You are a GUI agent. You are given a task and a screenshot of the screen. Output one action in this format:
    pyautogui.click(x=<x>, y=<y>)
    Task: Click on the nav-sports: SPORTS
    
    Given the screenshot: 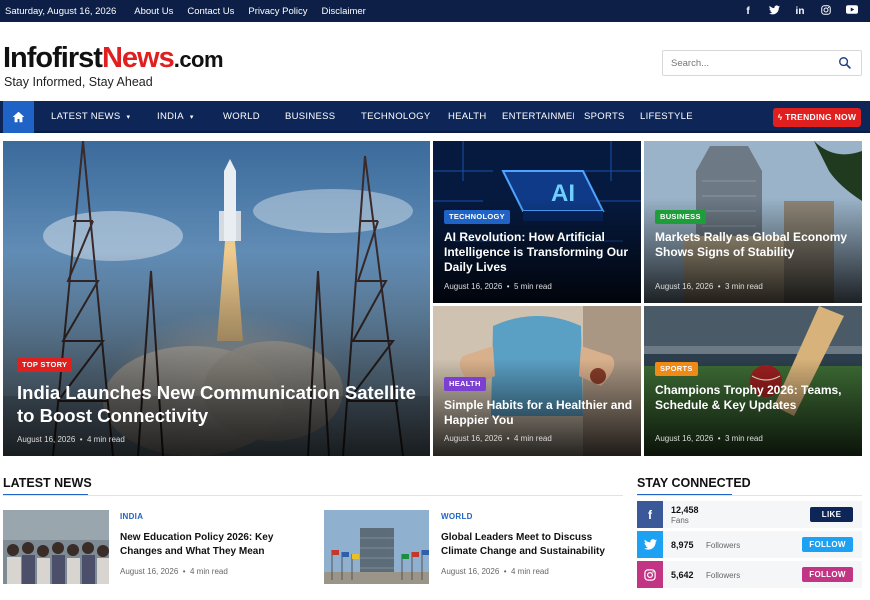 What is the action you would take?
    pyautogui.click(x=604, y=117)
    